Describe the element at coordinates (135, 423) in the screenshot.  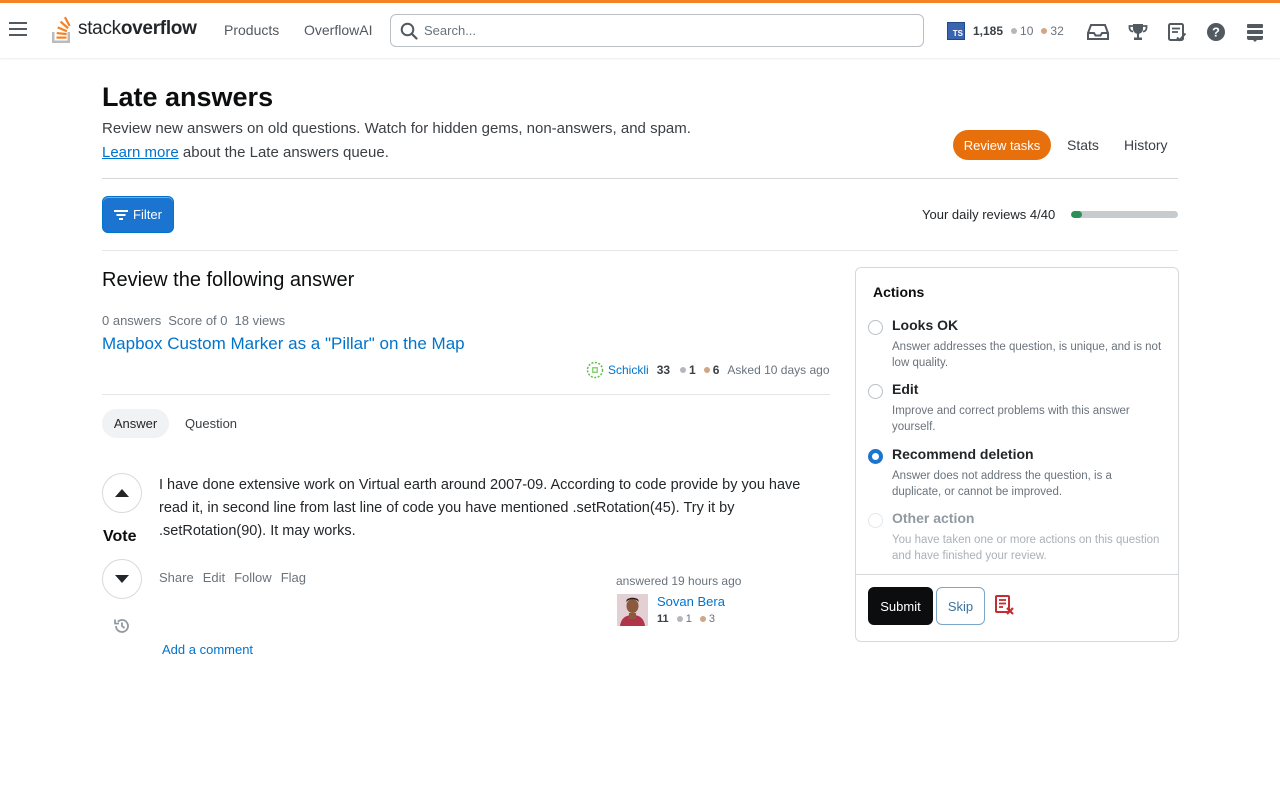
I see `tab-answer: Answer` at that location.